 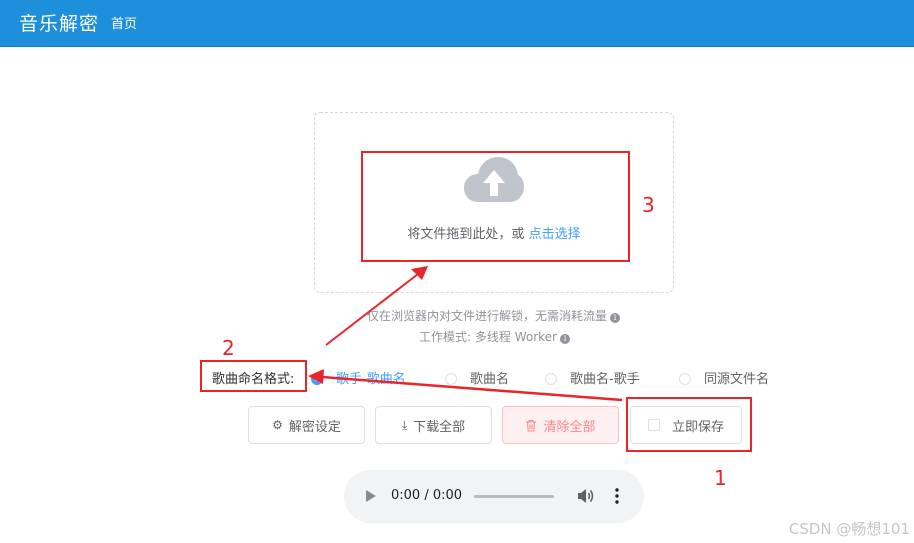 I want to click on gear-icon: ⚙, so click(x=277, y=425).